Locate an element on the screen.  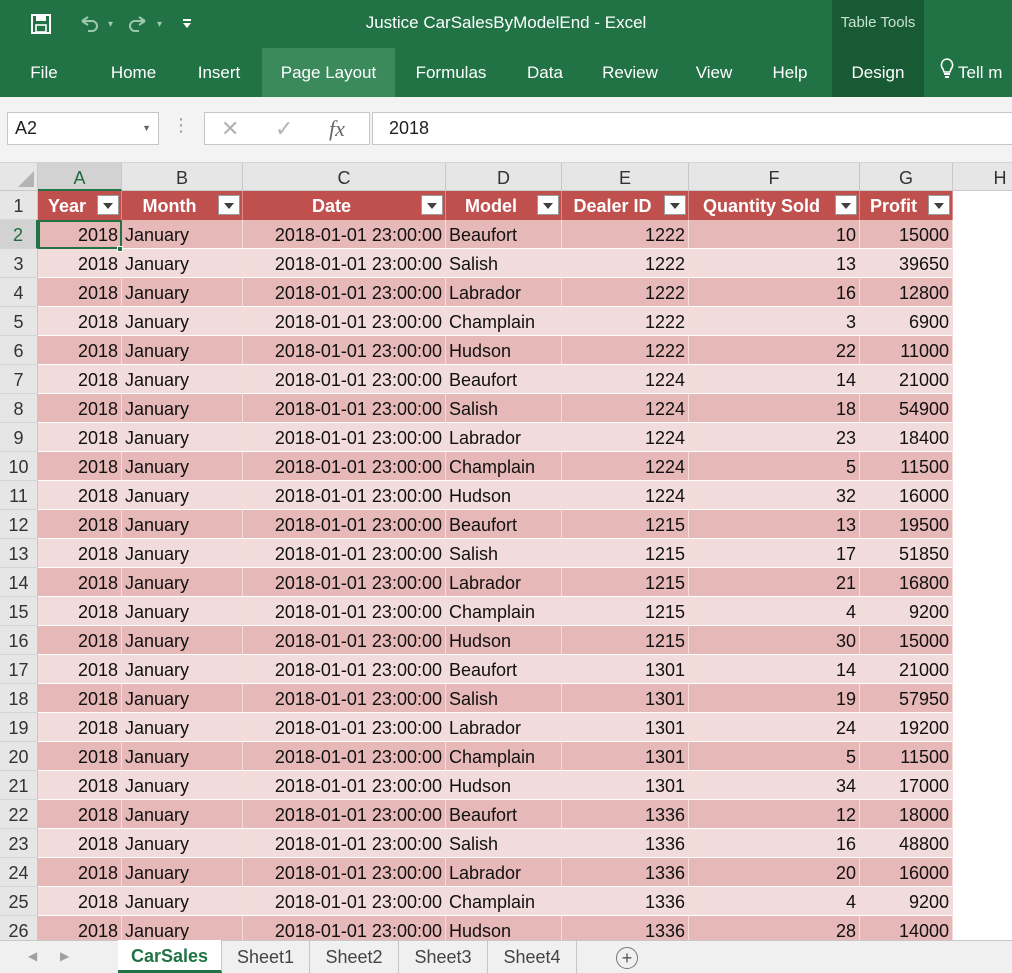
add-sheet-icon: + is located at coordinates (627, 958).